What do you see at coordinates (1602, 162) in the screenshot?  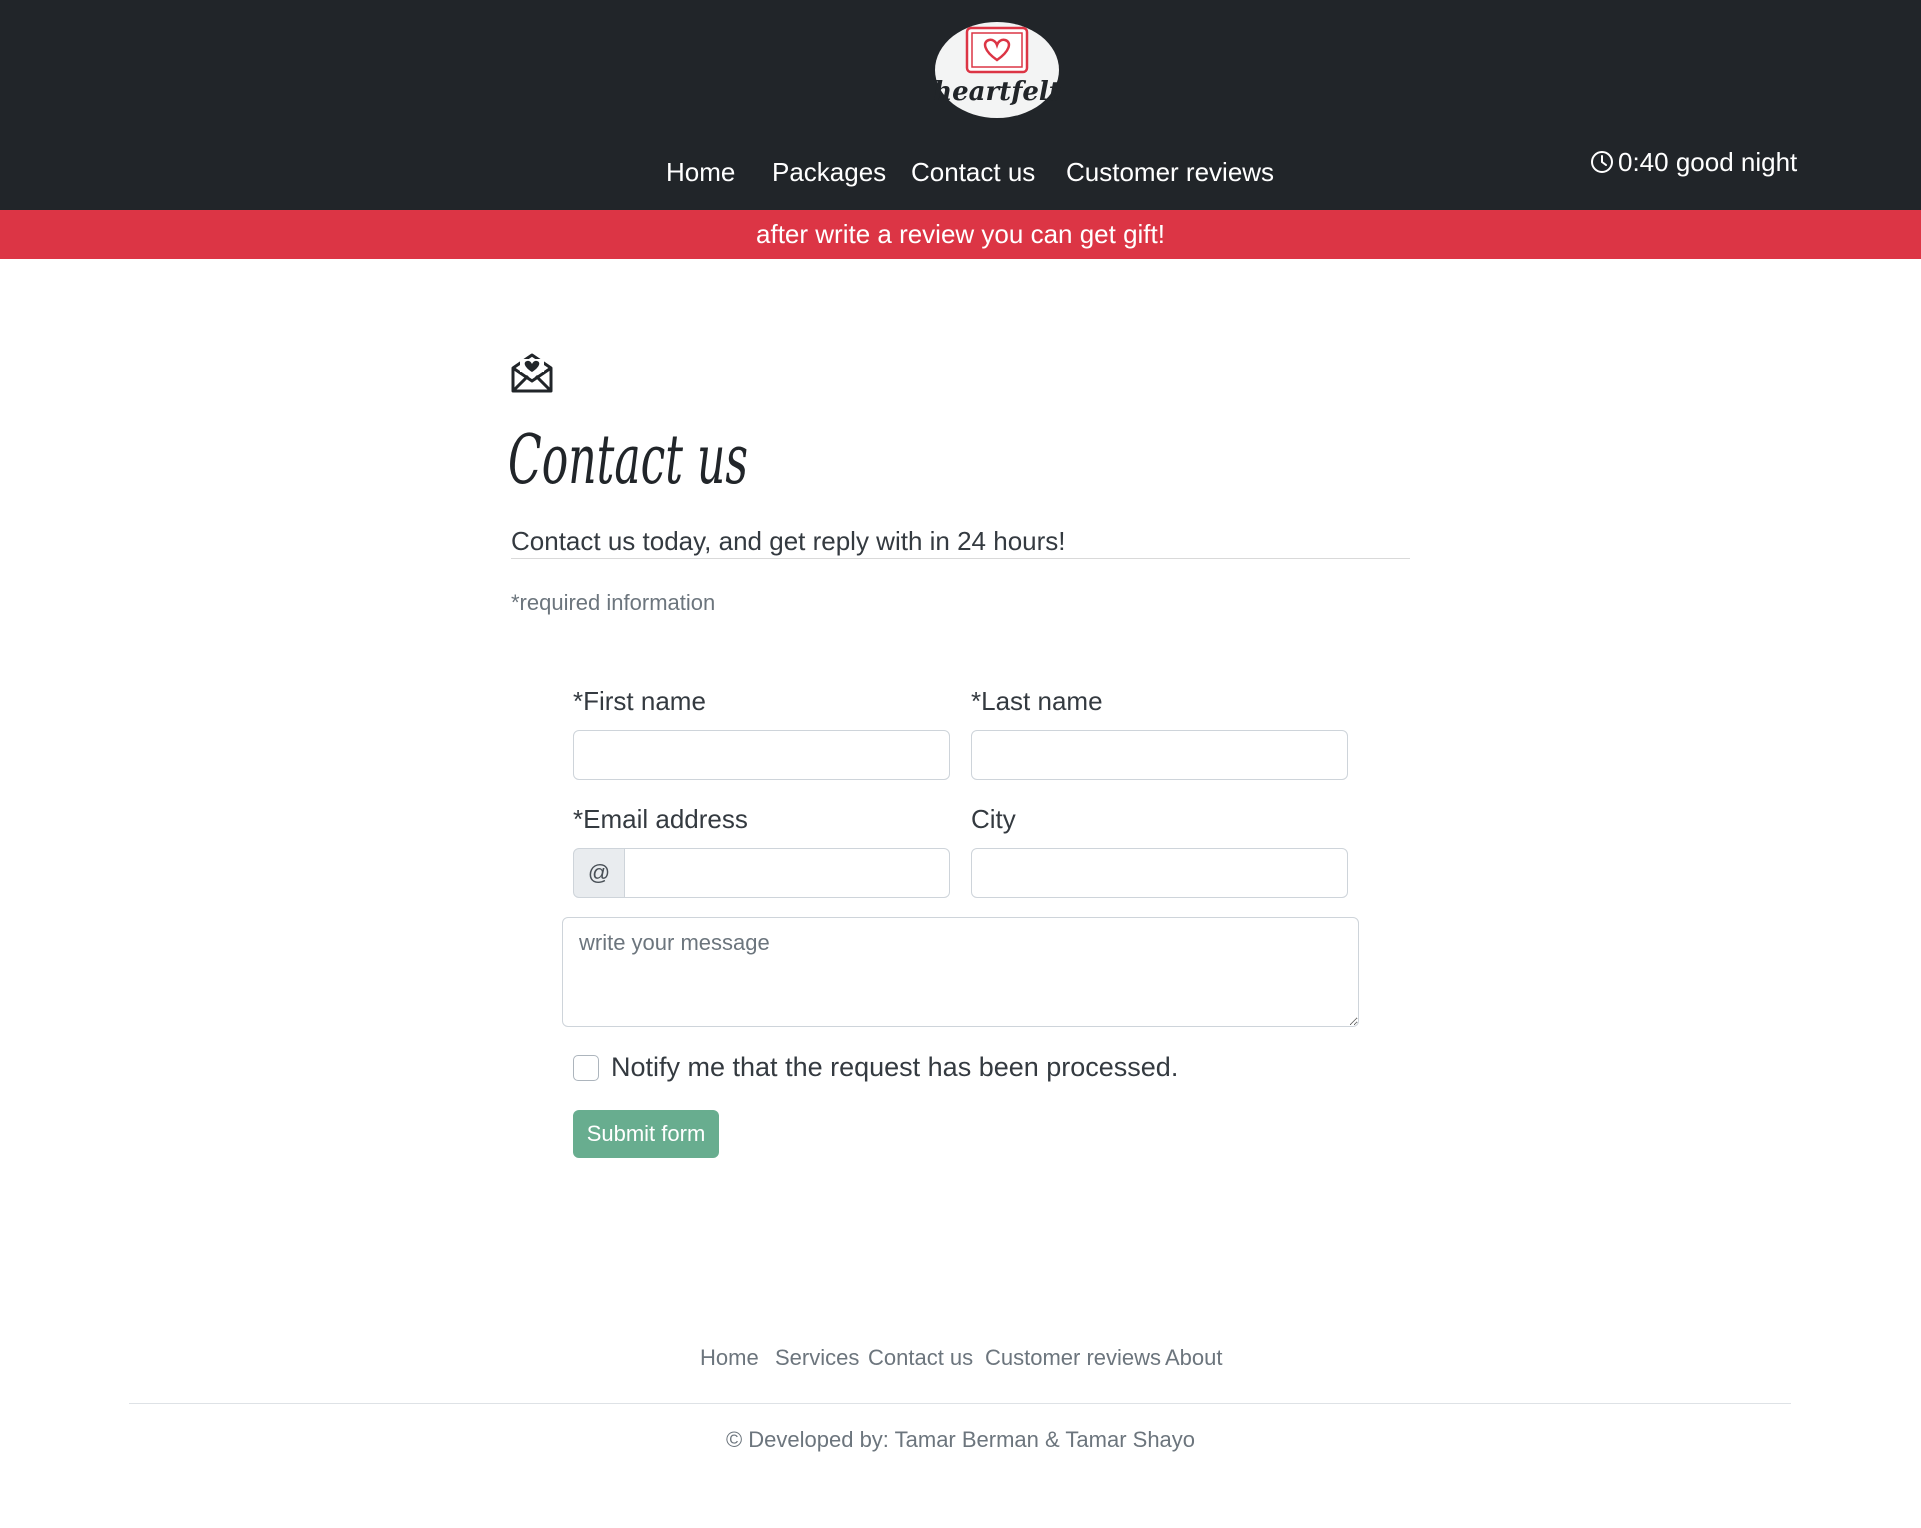 I see `clock-icon` at bounding box center [1602, 162].